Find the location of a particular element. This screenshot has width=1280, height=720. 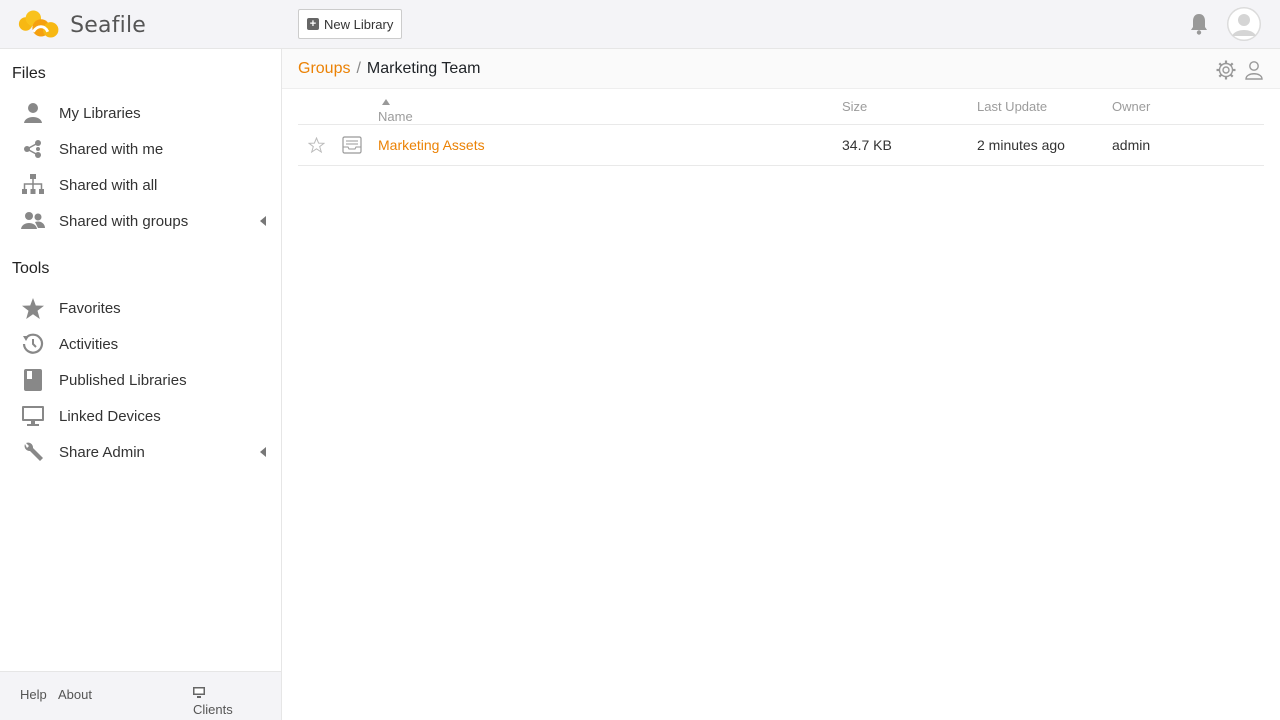

group-icon is located at coordinates (33, 221).